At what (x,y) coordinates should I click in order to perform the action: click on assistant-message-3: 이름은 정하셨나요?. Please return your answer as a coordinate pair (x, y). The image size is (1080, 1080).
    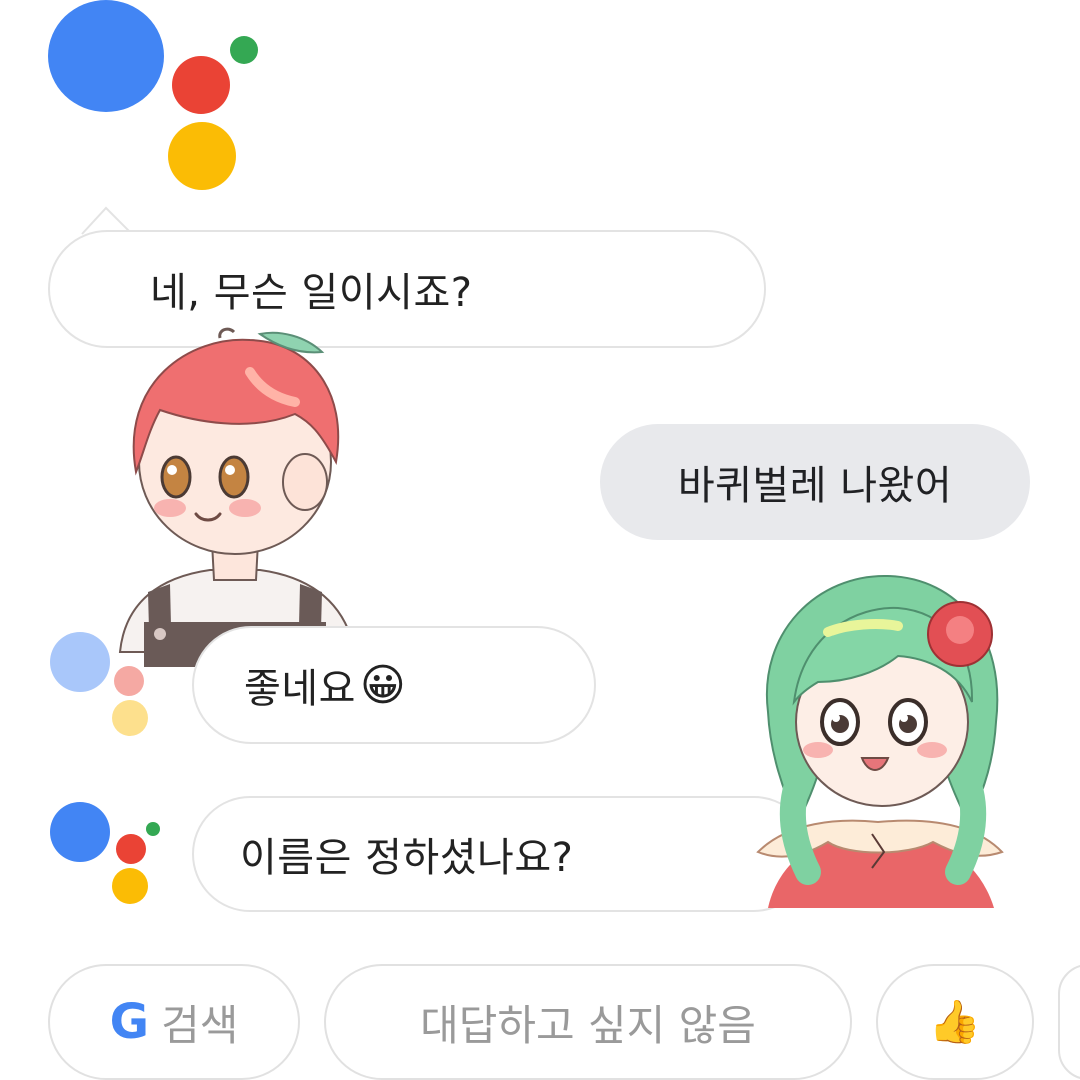
    Looking at the image, I should click on (502, 854).